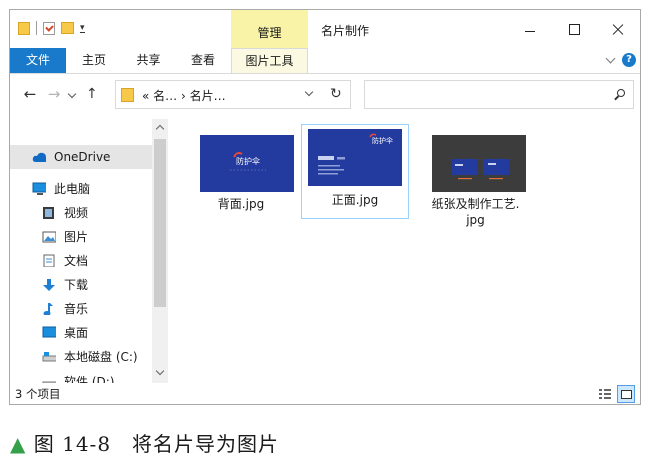  What do you see at coordinates (76, 261) in the screenshot?
I see `sidebar-item-label: 文档` at bounding box center [76, 261].